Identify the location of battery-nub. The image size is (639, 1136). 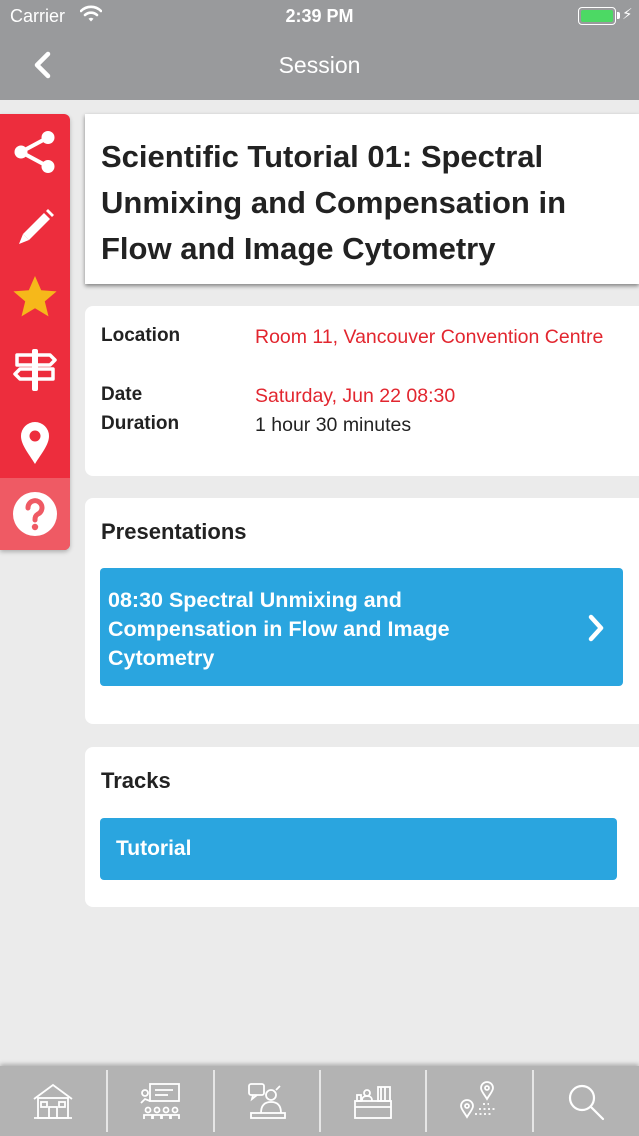
(618, 15).